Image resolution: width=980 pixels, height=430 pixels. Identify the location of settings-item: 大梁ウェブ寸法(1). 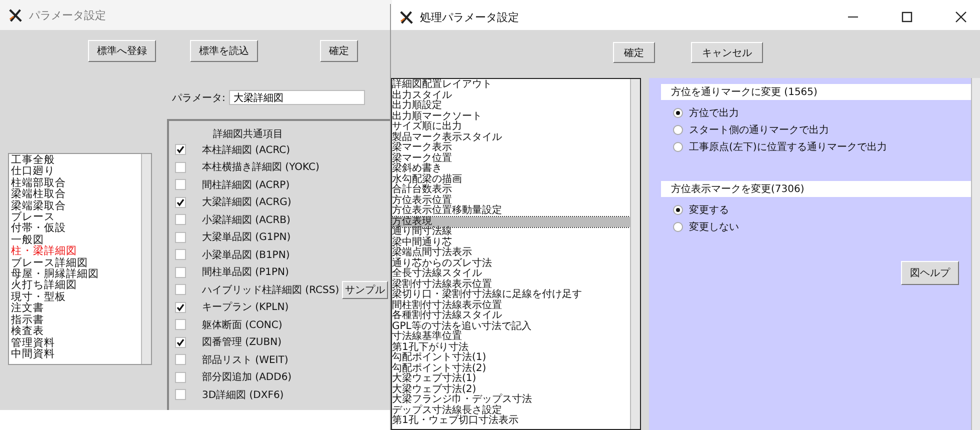
(511, 379).